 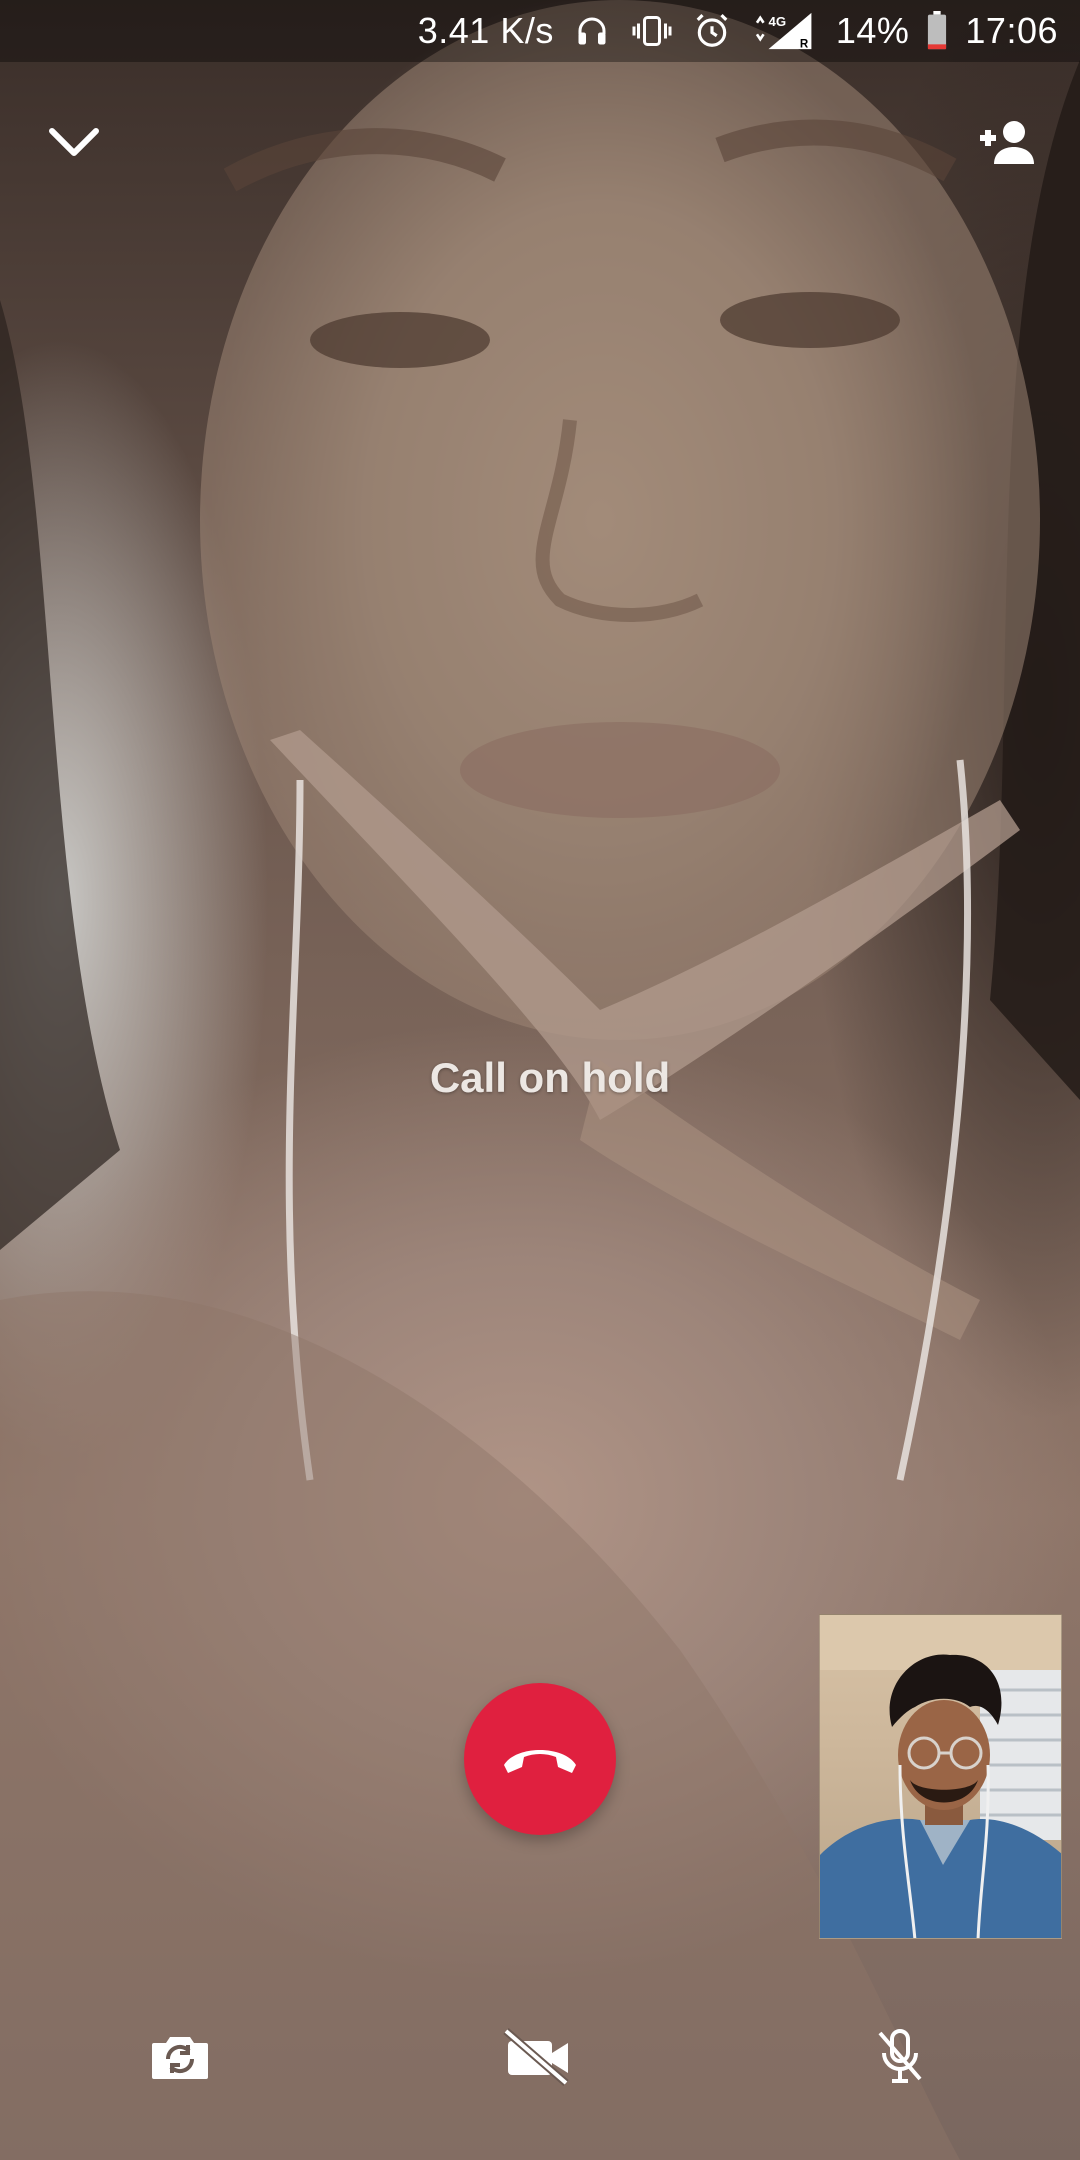 I want to click on battery-percent: 14%, so click(x=872, y=30).